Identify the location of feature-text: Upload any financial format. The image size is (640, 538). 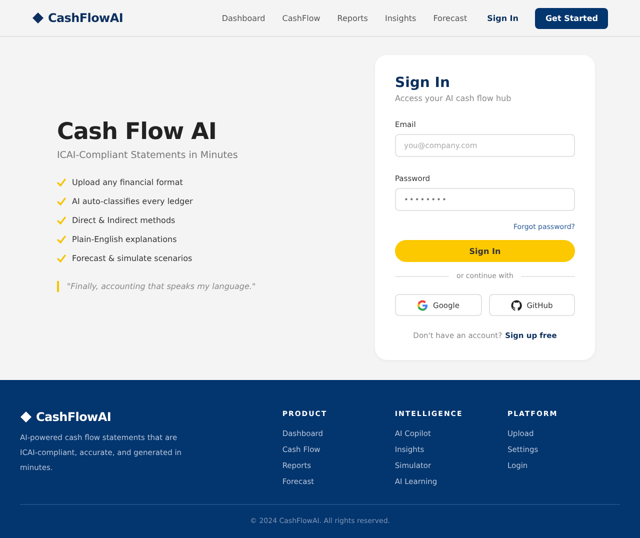
(127, 182).